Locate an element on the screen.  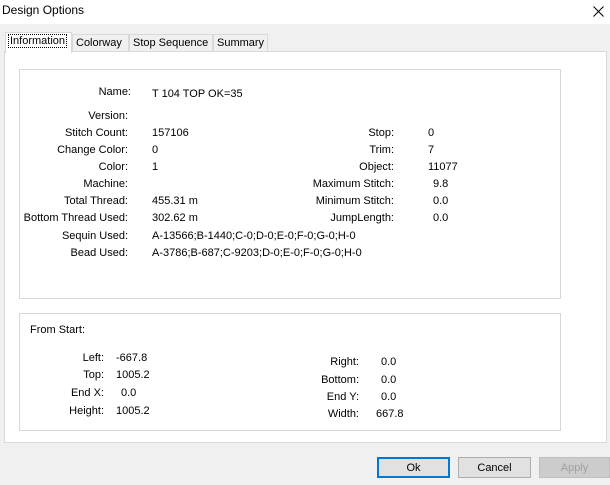
stitch-count-label: Stitch Count: is located at coordinates (96, 133).